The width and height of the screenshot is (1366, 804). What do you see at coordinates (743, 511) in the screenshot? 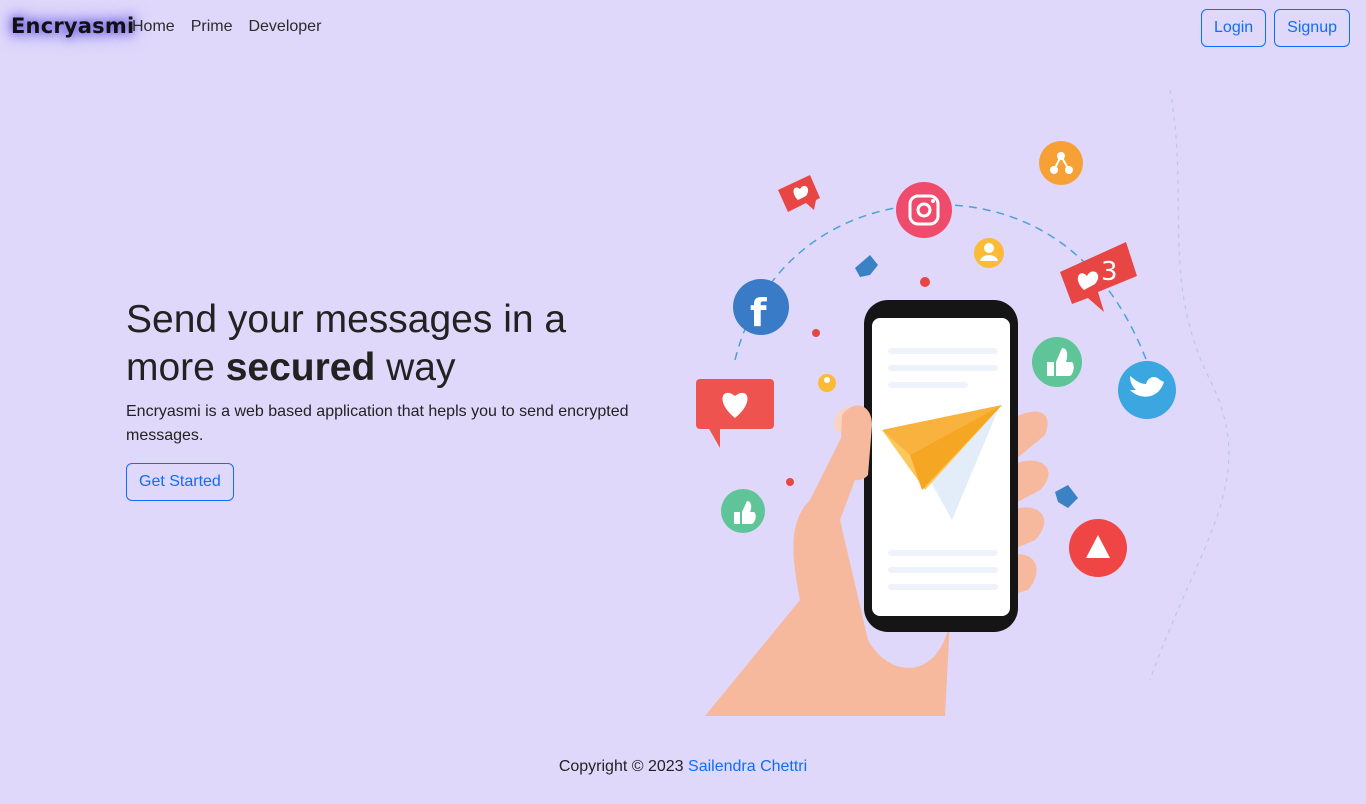
I see `like-small-icon` at bounding box center [743, 511].